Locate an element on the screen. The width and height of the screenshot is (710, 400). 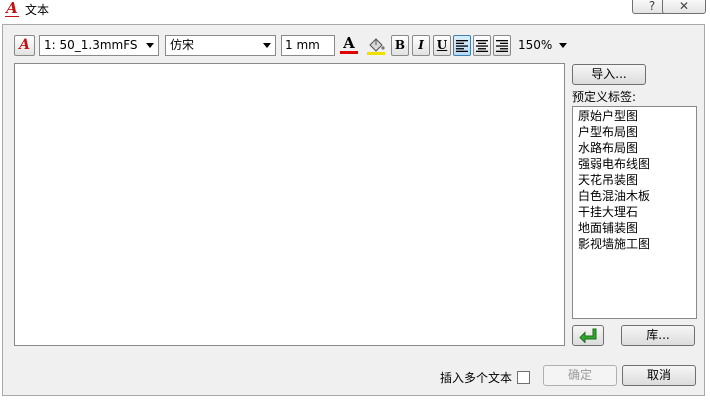
zoom-select: 150% is located at coordinates (543, 45).